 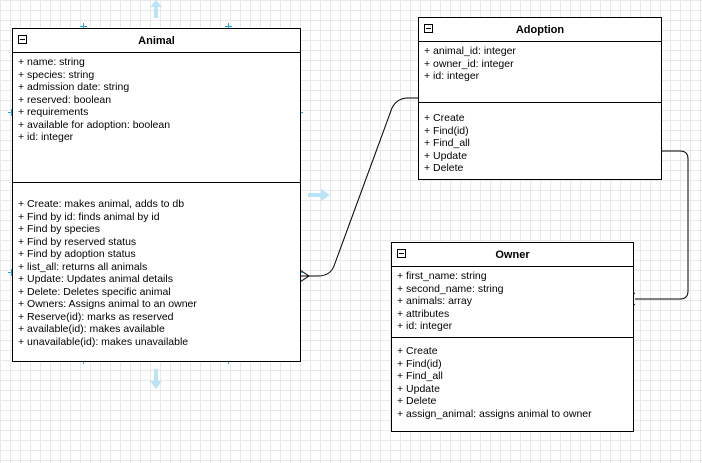 I want to click on attribute-item: + second_name: string, so click(x=450, y=288).